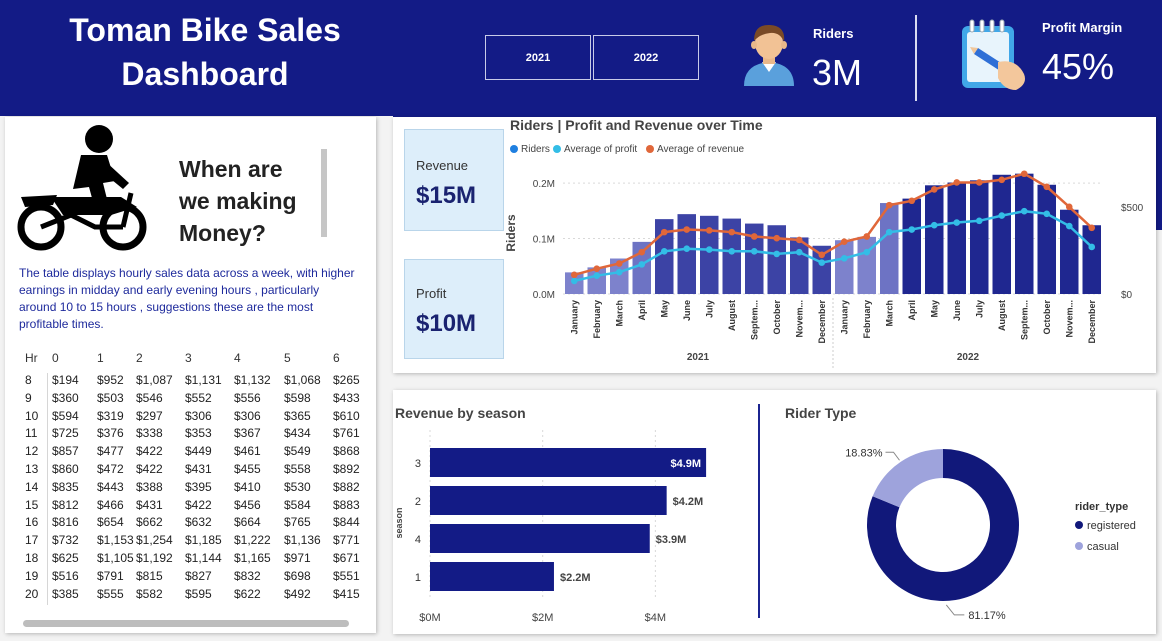 The image size is (1162, 641). What do you see at coordinates (297, 397) in the screenshot?
I see `sales-cell: $598` at bounding box center [297, 397].